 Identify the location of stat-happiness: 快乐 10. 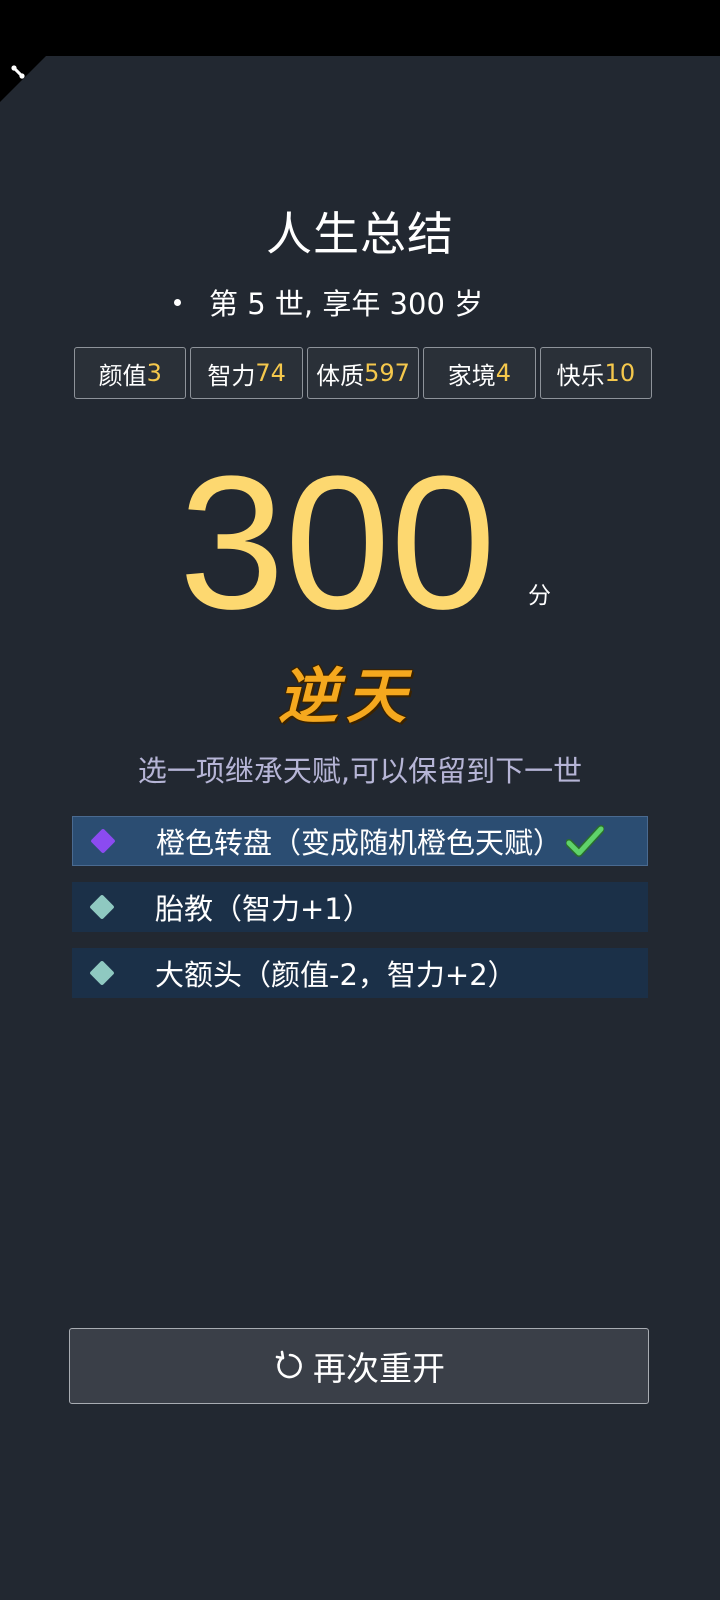
(596, 373).